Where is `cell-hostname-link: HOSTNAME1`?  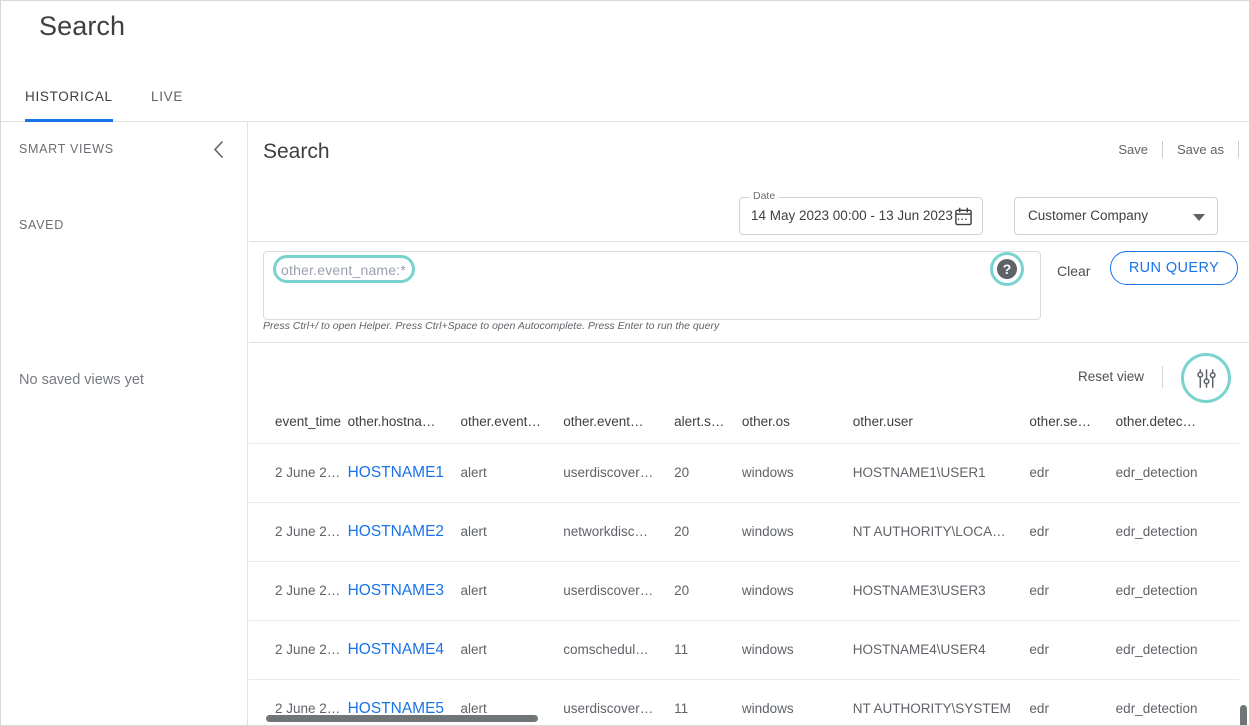 cell-hostname-link: HOSTNAME1 is located at coordinates (404, 472).